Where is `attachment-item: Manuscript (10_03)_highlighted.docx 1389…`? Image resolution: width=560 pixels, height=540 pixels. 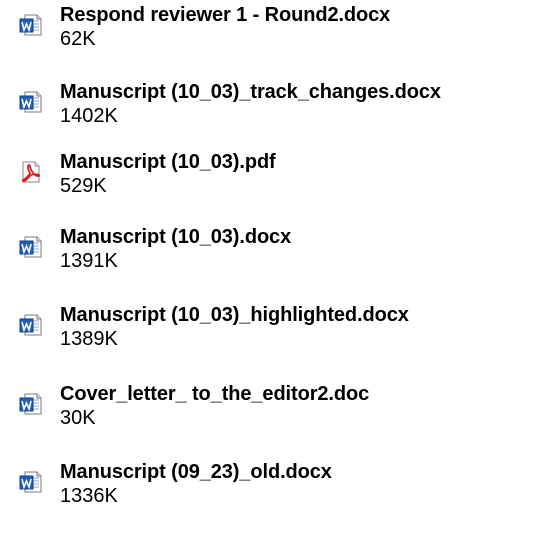
attachment-item: Manuscript (10_03)_highlighted.docx 1389… is located at coordinates (286, 334).